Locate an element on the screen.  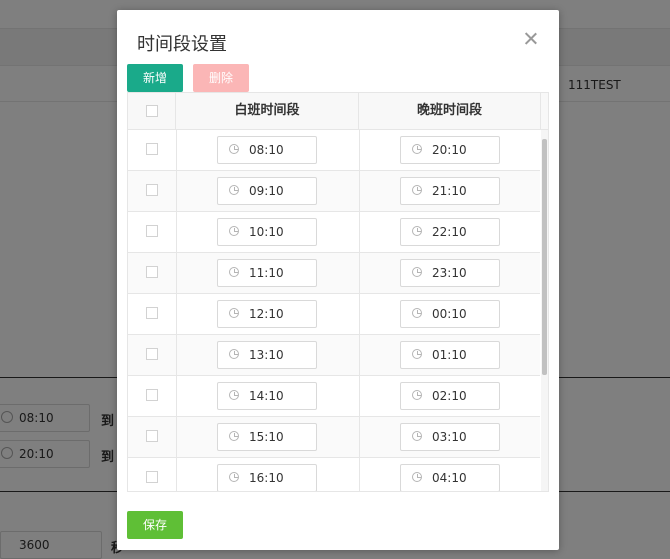
night-time-input: 00:10 is located at coordinates (450, 314).